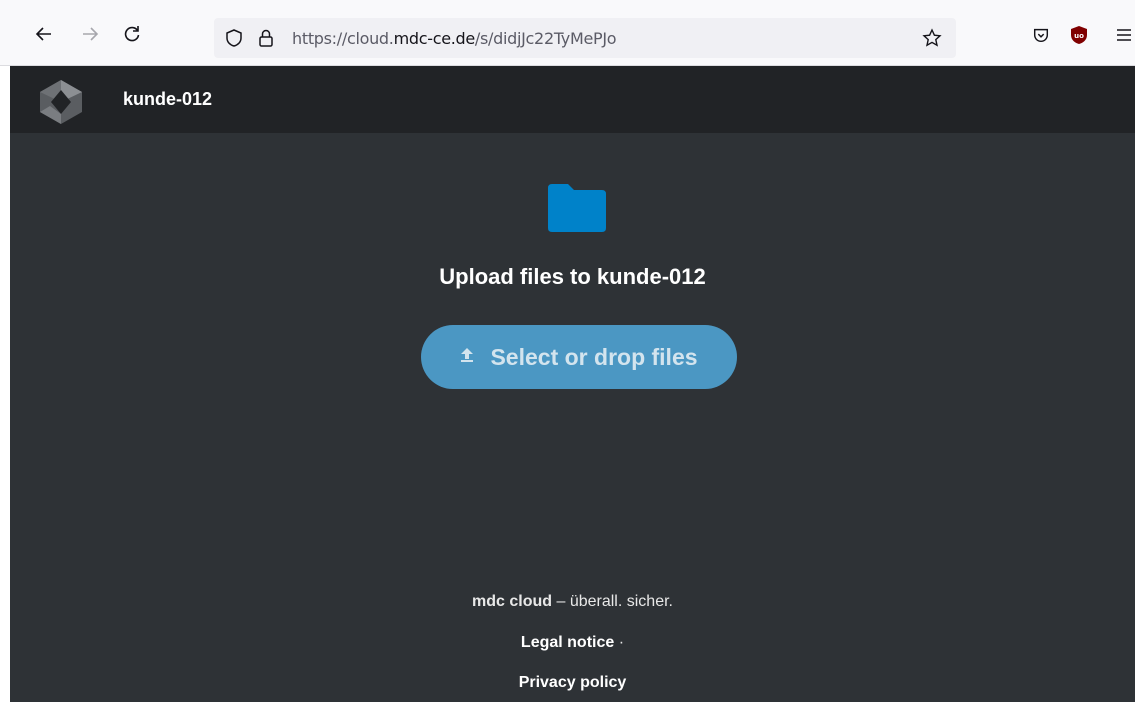 The height and width of the screenshot is (702, 1135). What do you see at coordinates (612, 601) in the screenshot?
I see `footer-slogan-text: – überall. sicher.` at bounding box center [612, 601].